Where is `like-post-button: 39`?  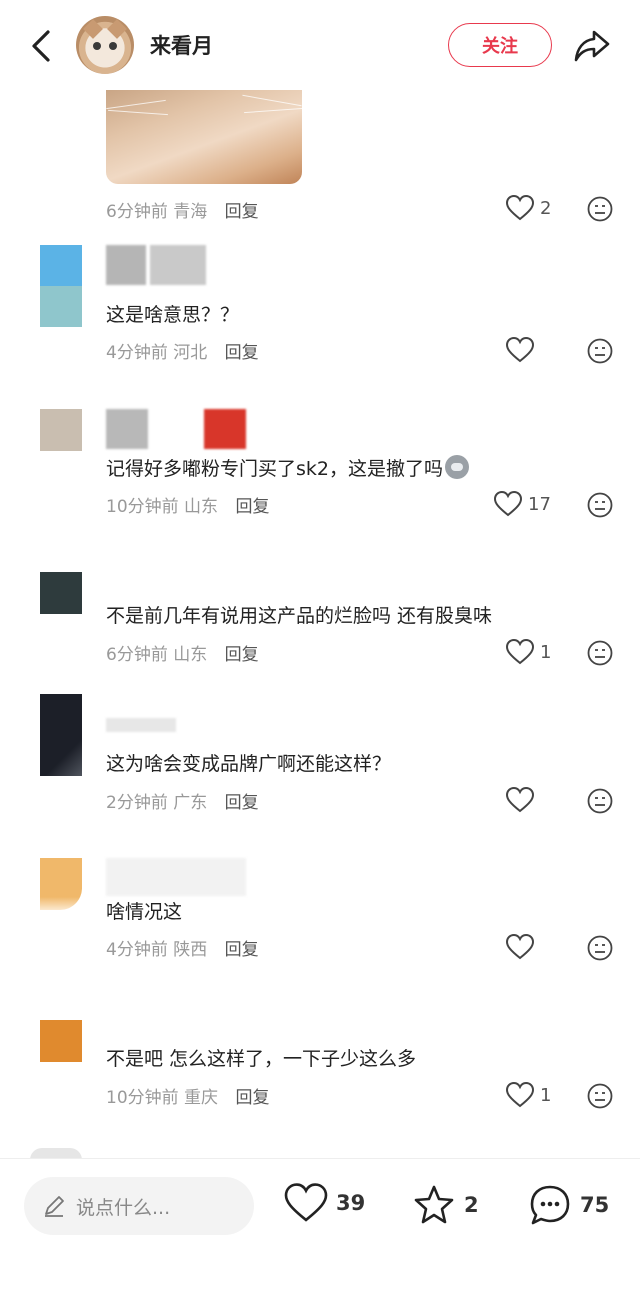
like-post-button: 39 is located at coordinates (324, 1203).